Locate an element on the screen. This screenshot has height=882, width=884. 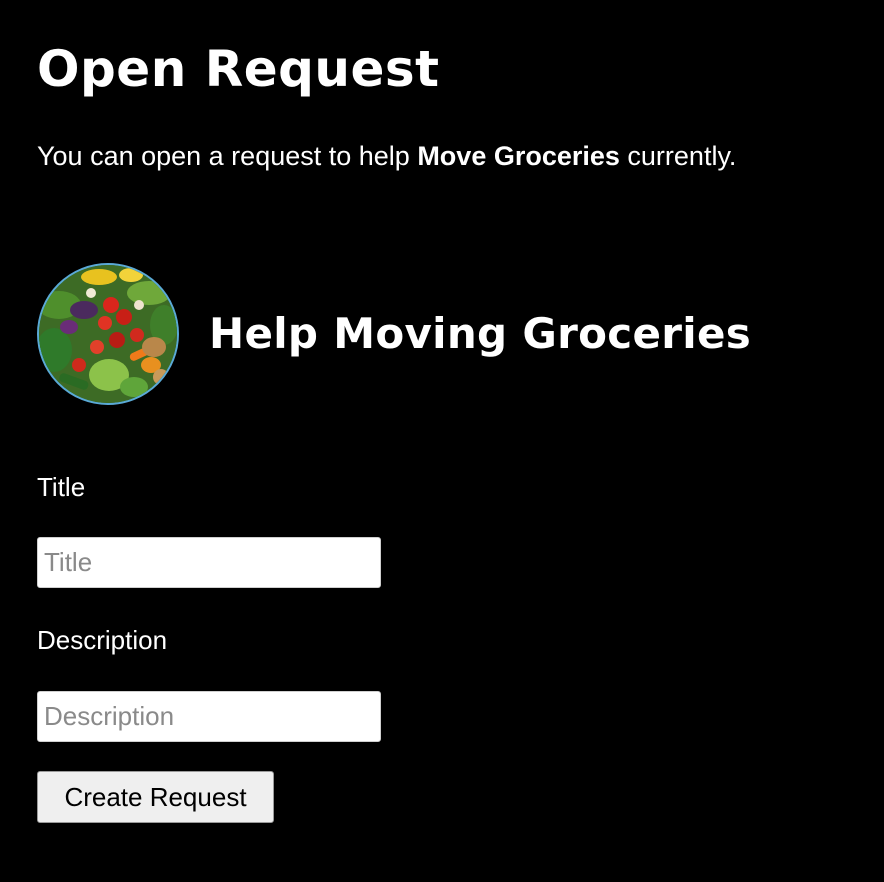
groceries-photo is located at coordinates (108, 334).